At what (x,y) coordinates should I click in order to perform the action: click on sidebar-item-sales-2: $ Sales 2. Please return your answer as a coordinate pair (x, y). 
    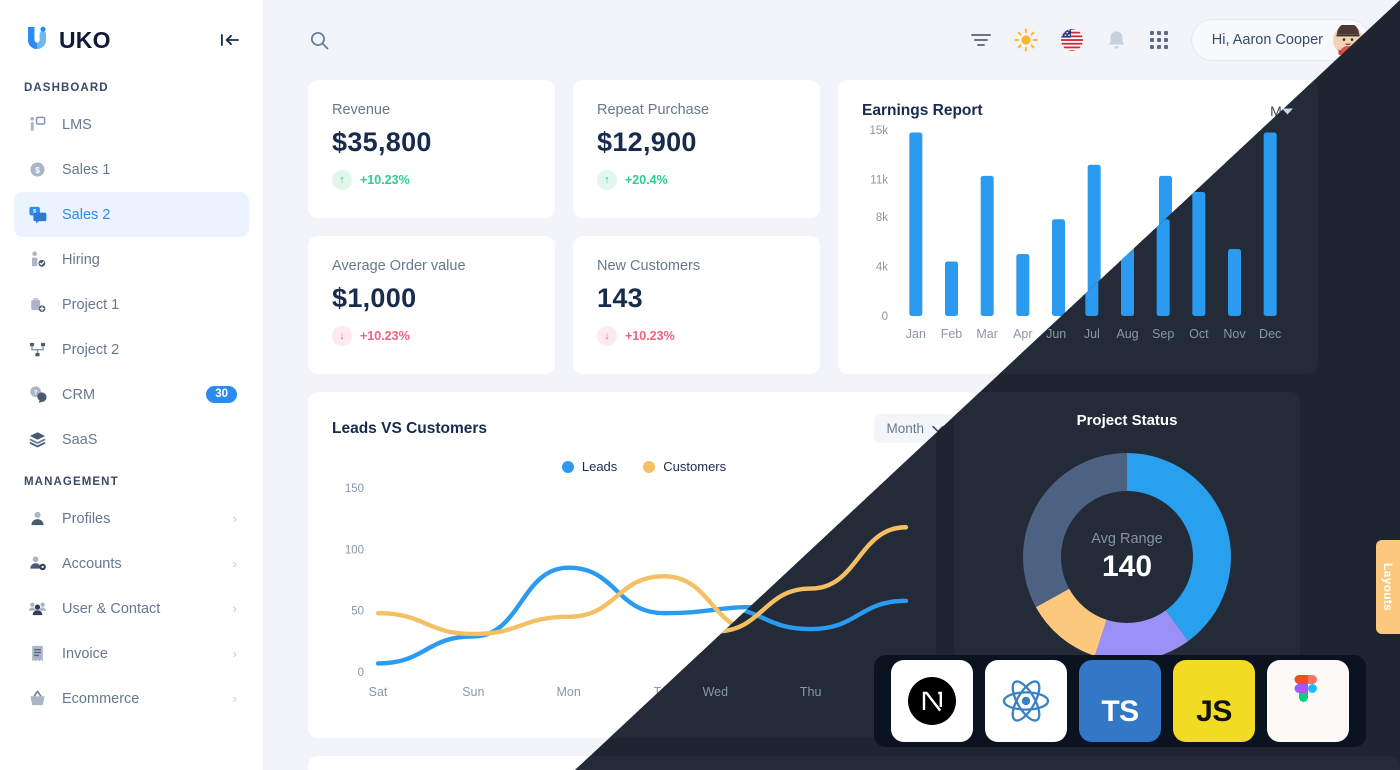
    Looking at the image, I should click on (131, 214).